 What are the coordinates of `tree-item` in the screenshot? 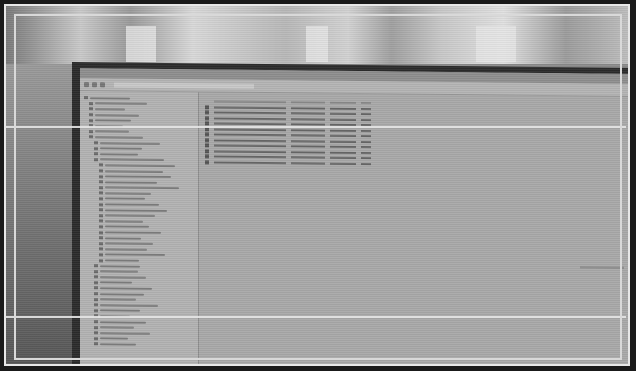 It's located at (139, 344).